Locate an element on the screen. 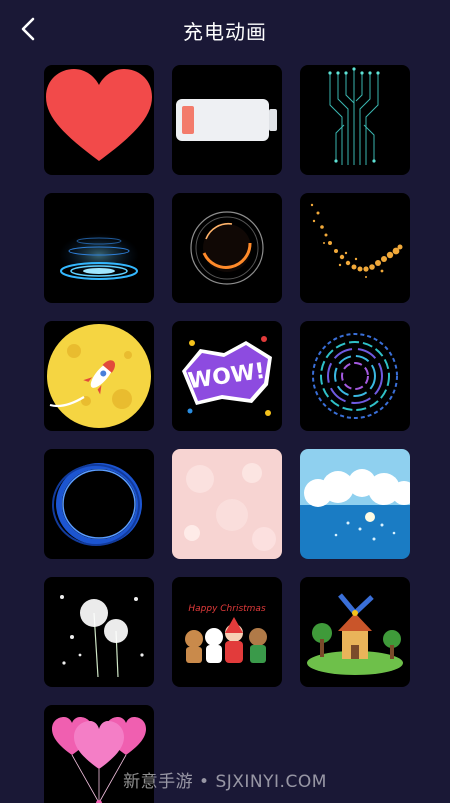 The width and height of the screenshot is (450, 803). animation-tile-eclipse-ring is located at coordinates (227, 248).